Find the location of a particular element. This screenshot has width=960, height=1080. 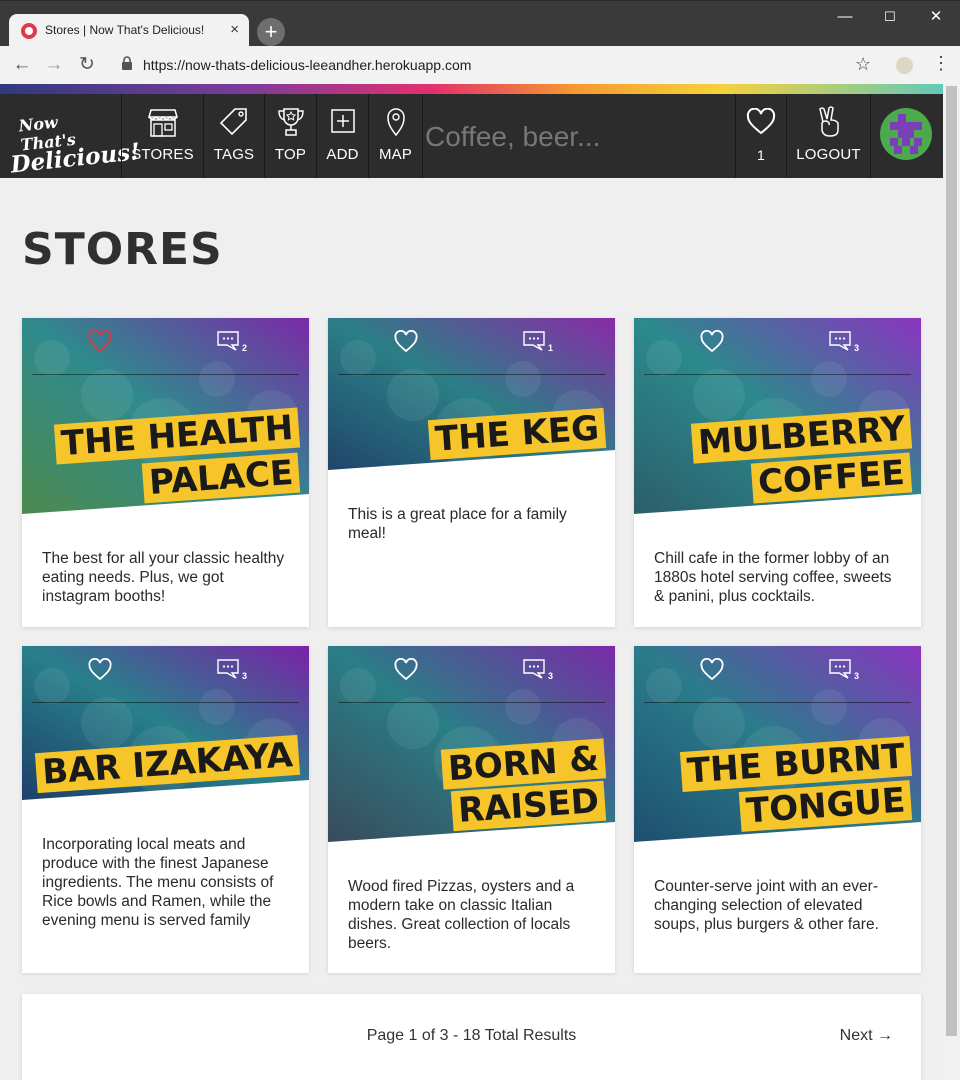

store-title-line: COFFEE is located at coordinates (832, 478).